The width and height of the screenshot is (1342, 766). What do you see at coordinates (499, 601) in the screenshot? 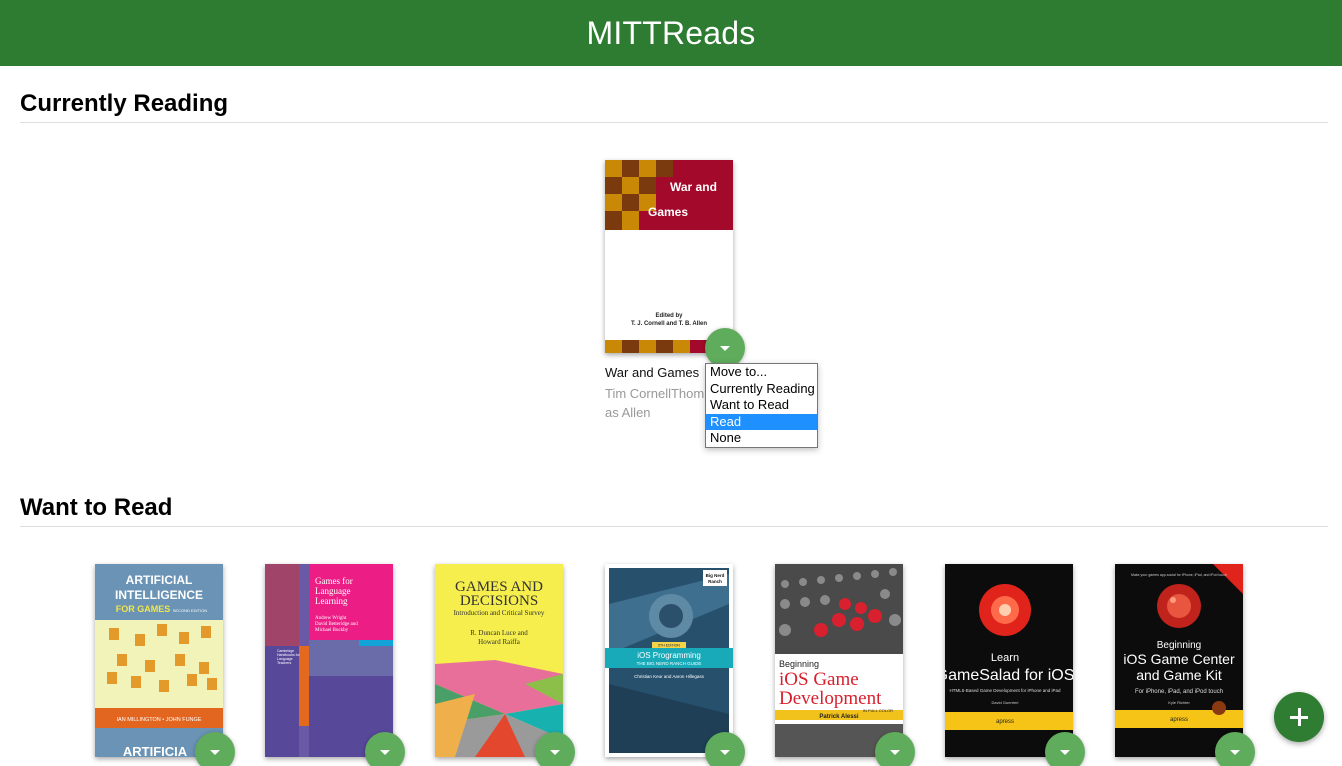
I see `cover-text: DECISIONS` at bounding box center [499, 601].